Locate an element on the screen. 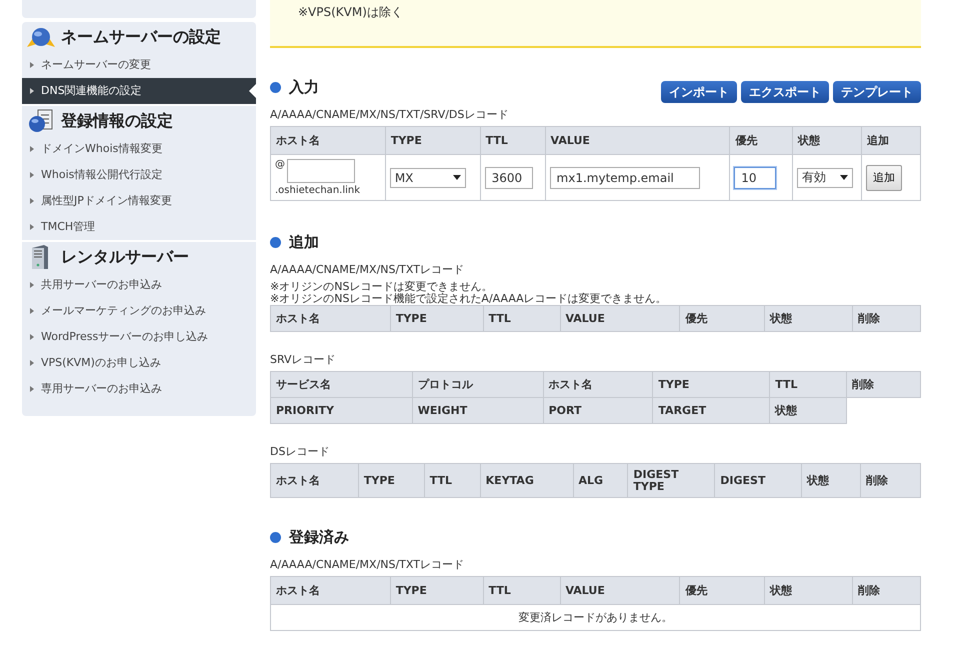 The height and width of the screenshot is (660, 959). section-heading: 登録情報の設定 is located at coordinates (117, 121).